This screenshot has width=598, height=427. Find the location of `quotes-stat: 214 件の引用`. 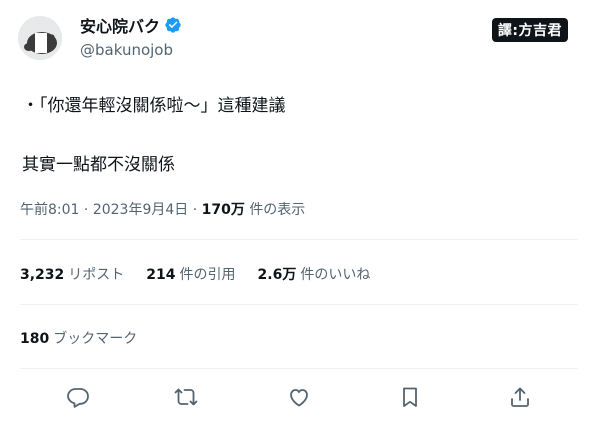

quotes-stat: 214 件の引用 is located at coordinates (190, 274).